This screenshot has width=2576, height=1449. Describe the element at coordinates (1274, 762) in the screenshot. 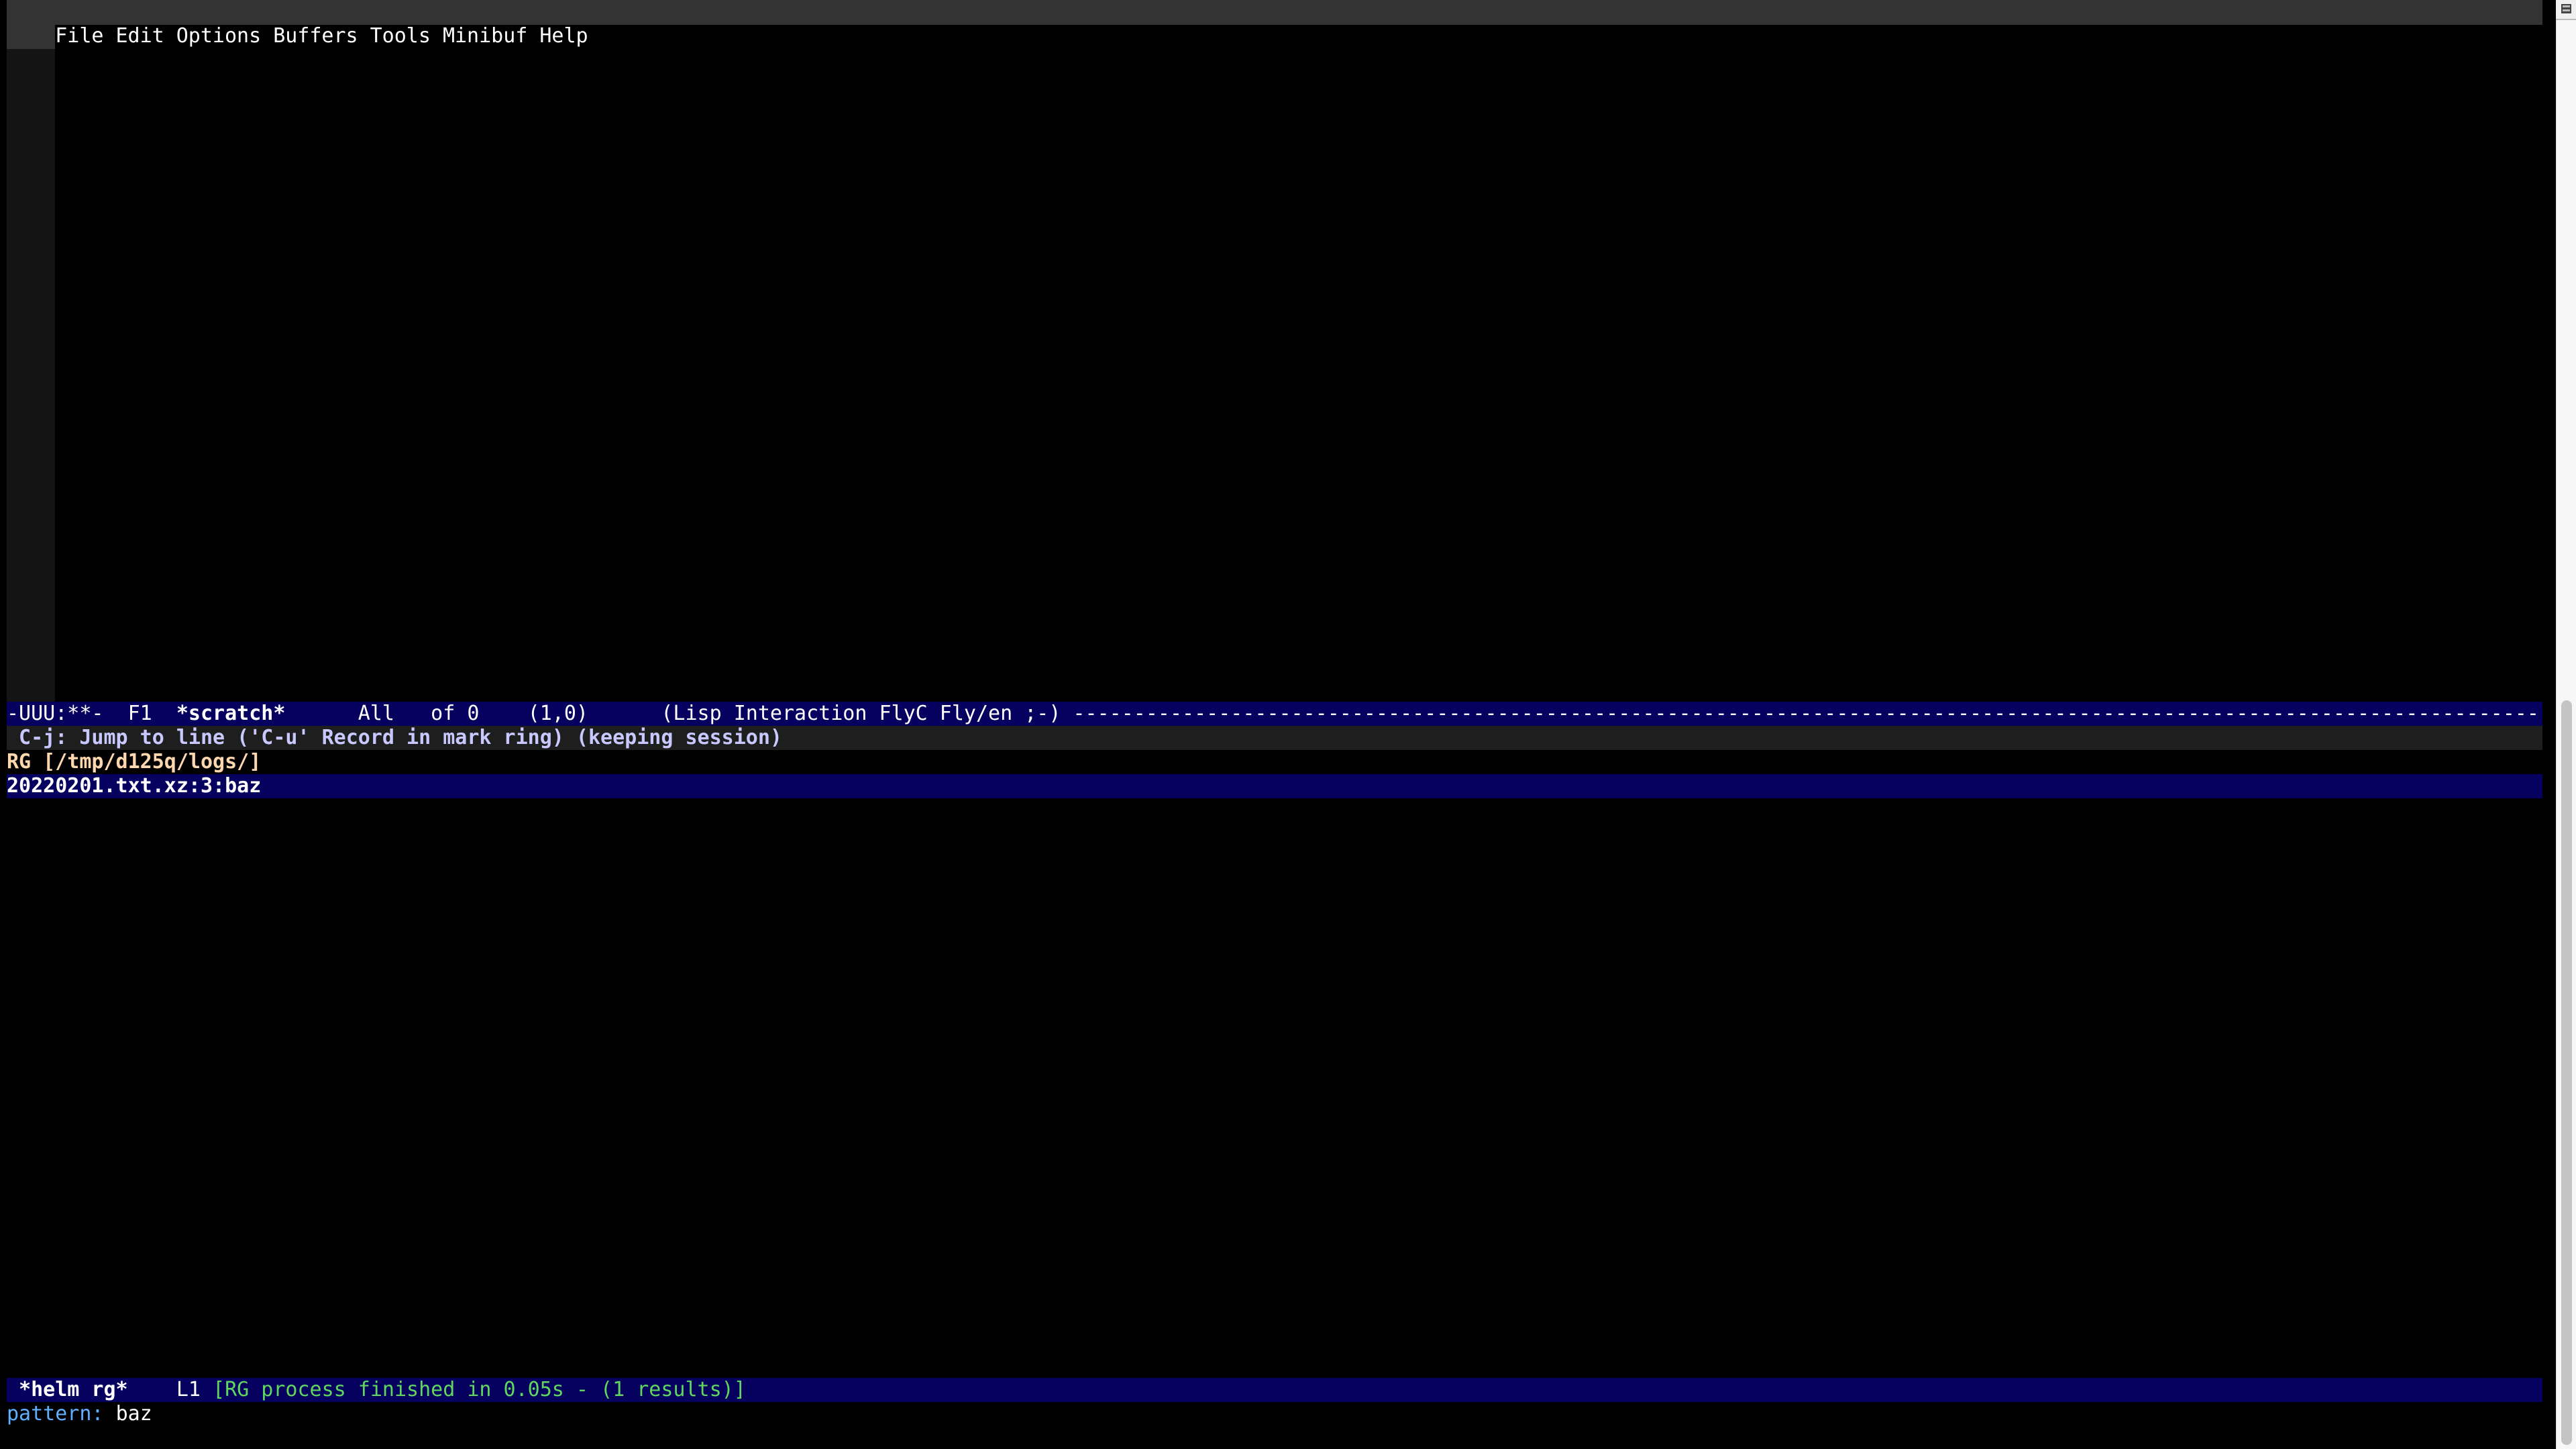

I see `helm-source-header: RG [/tmp/d125q/logs/]` at that location.